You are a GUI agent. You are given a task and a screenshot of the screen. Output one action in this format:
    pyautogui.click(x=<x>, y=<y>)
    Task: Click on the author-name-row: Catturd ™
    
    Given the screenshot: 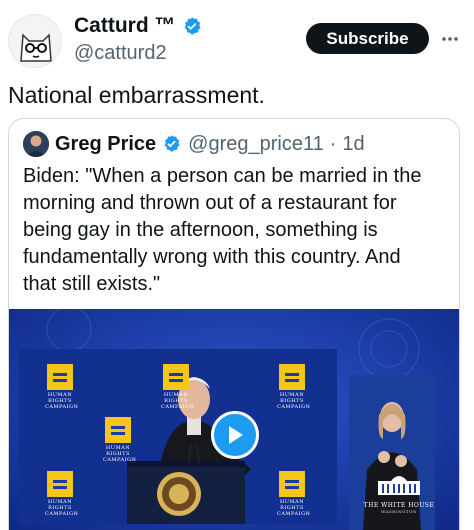 What is the action you would take?
    pyautogui.click(x=138, y=26)
    